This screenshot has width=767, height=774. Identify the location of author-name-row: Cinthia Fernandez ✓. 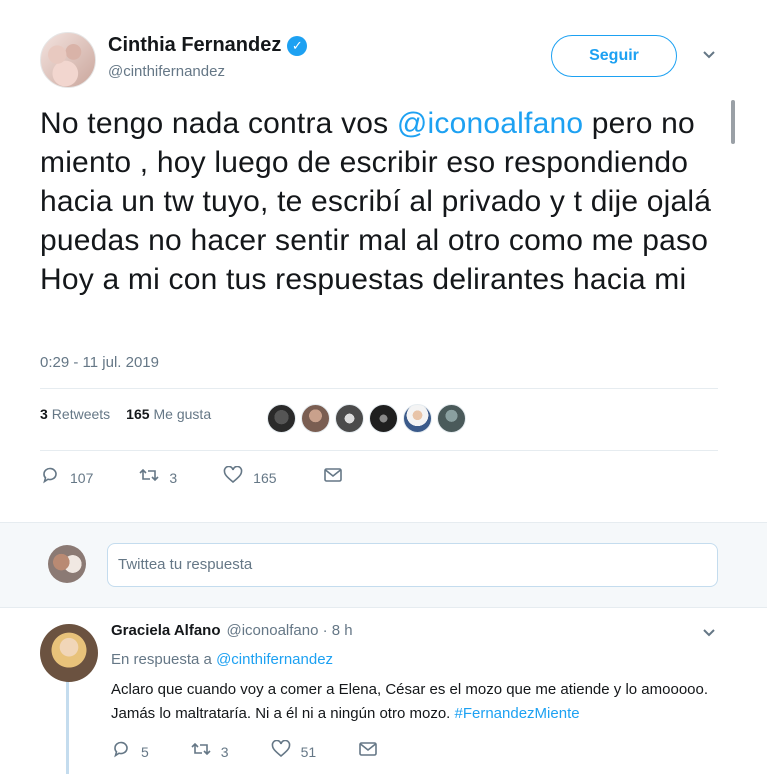
(208, 45).